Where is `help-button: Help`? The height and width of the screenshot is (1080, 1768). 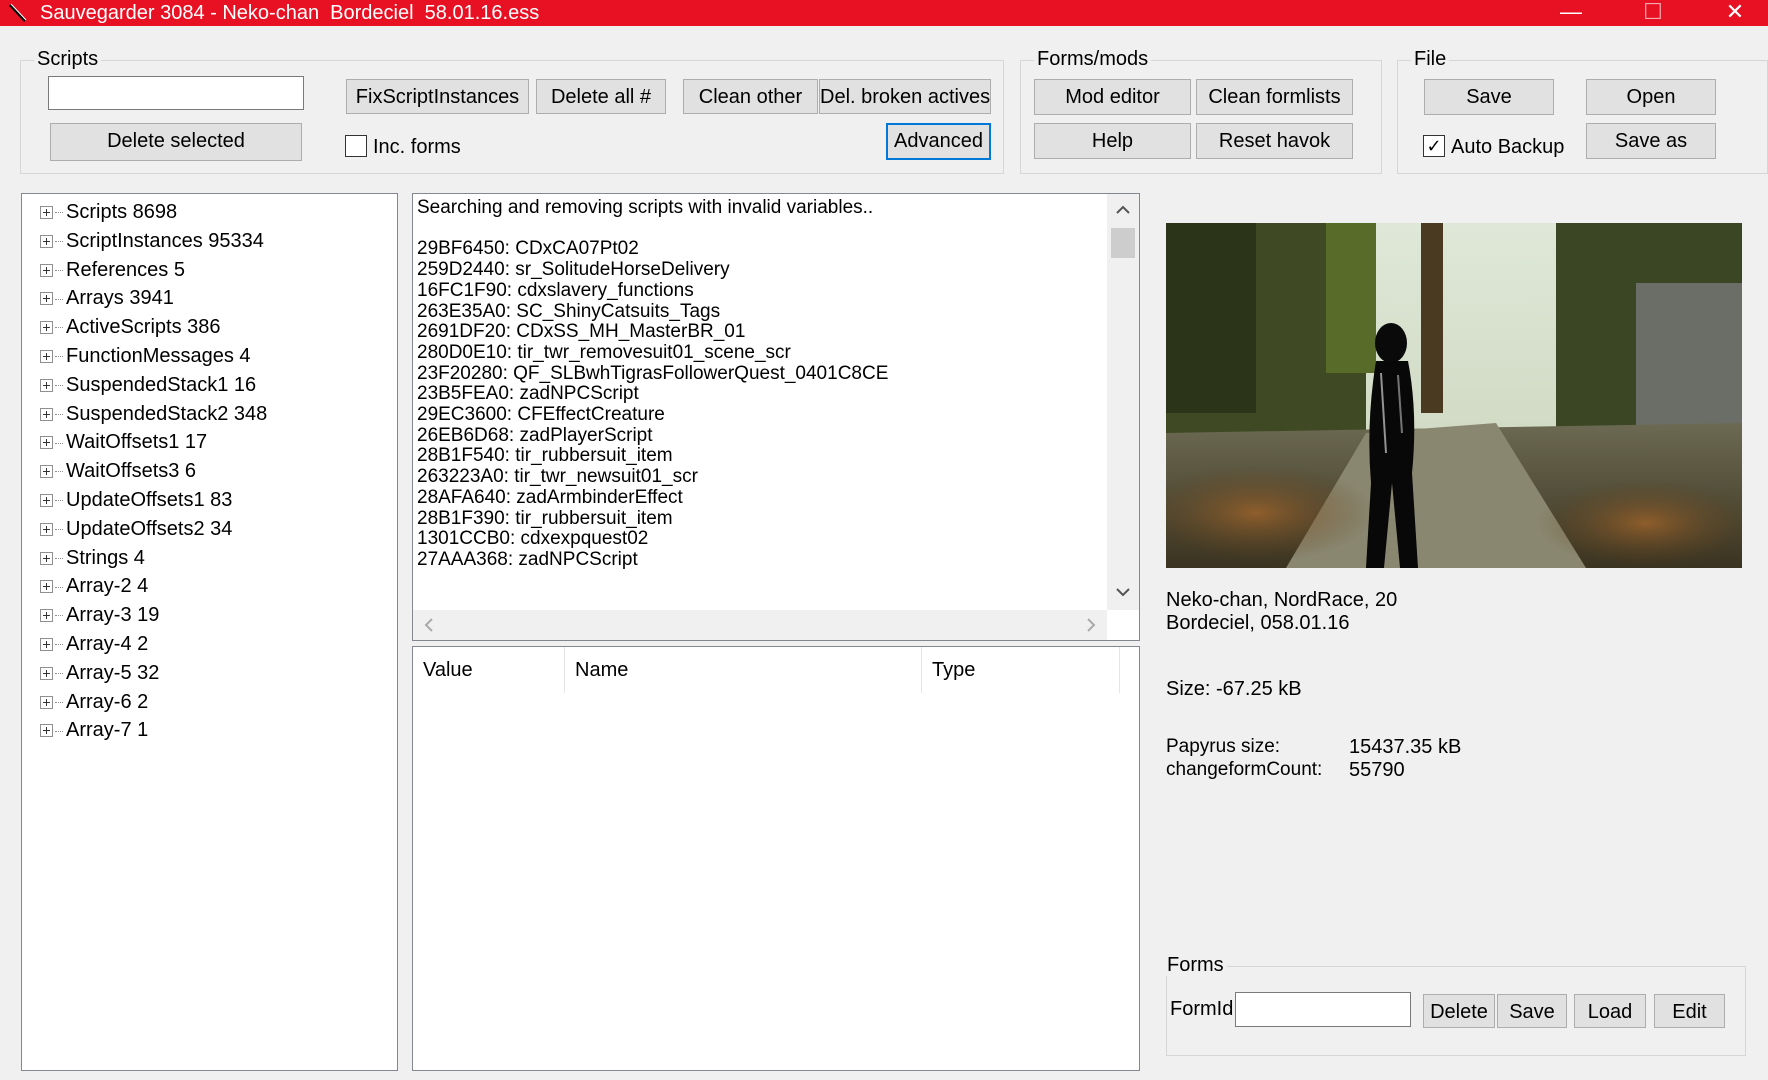
help-button: Help is located at coordinates (1112, 141).